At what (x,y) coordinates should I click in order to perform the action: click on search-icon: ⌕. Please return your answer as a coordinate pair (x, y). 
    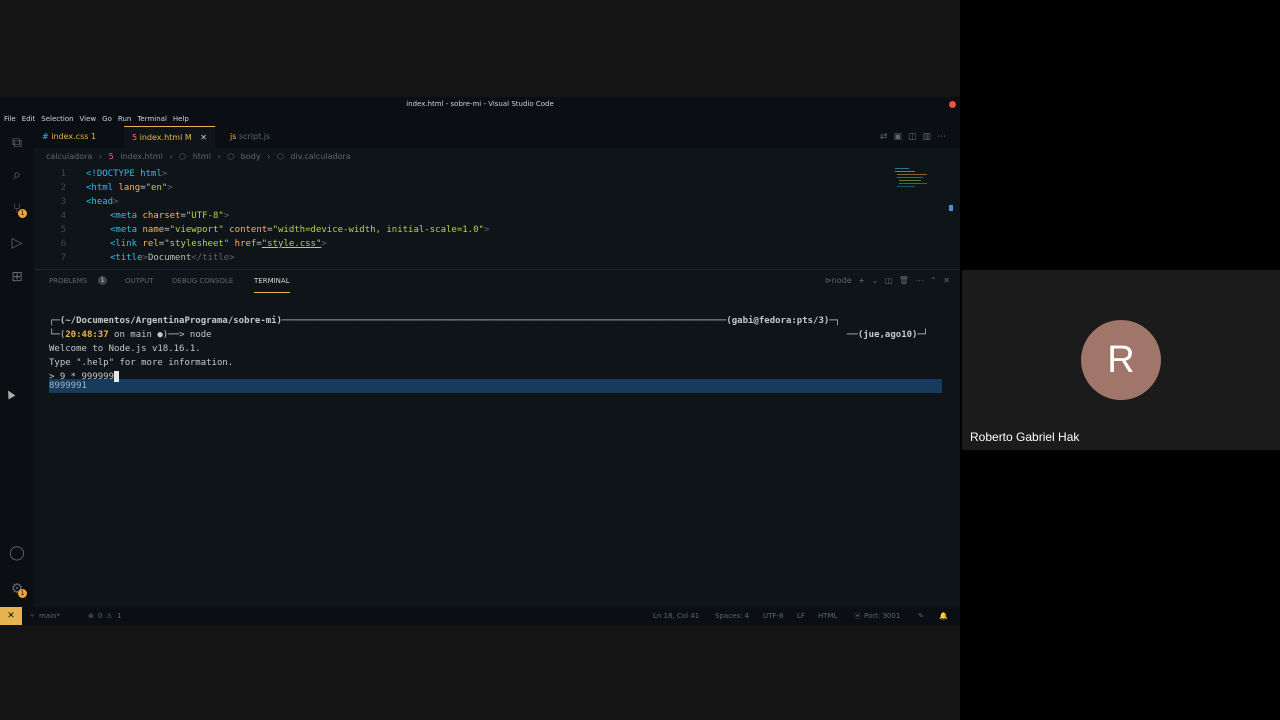
    Looking at the image, I should click on (17, 175).